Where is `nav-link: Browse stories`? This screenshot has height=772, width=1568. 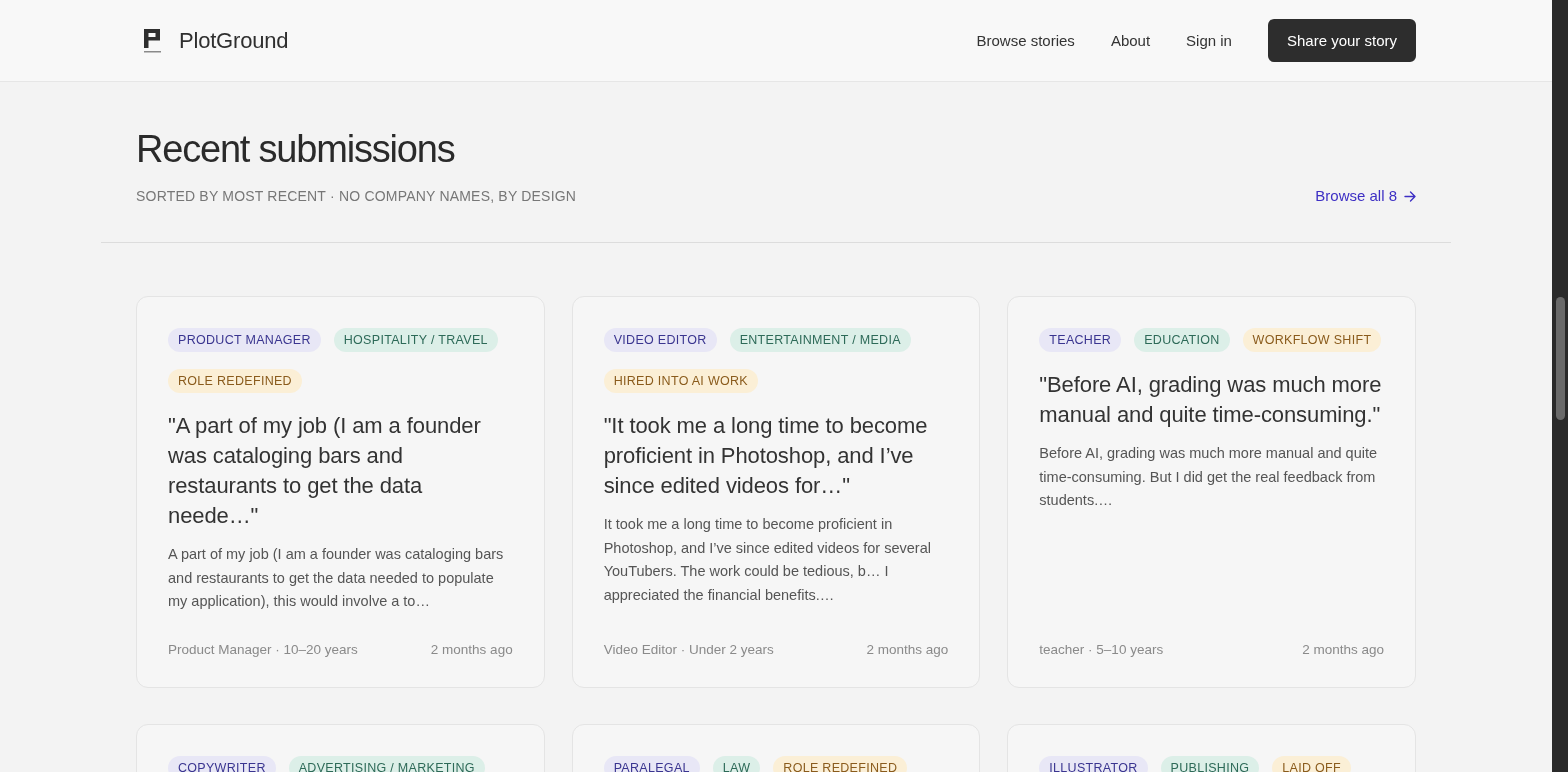 nav-link: Browse stories is located at coordinates (1025, 40).